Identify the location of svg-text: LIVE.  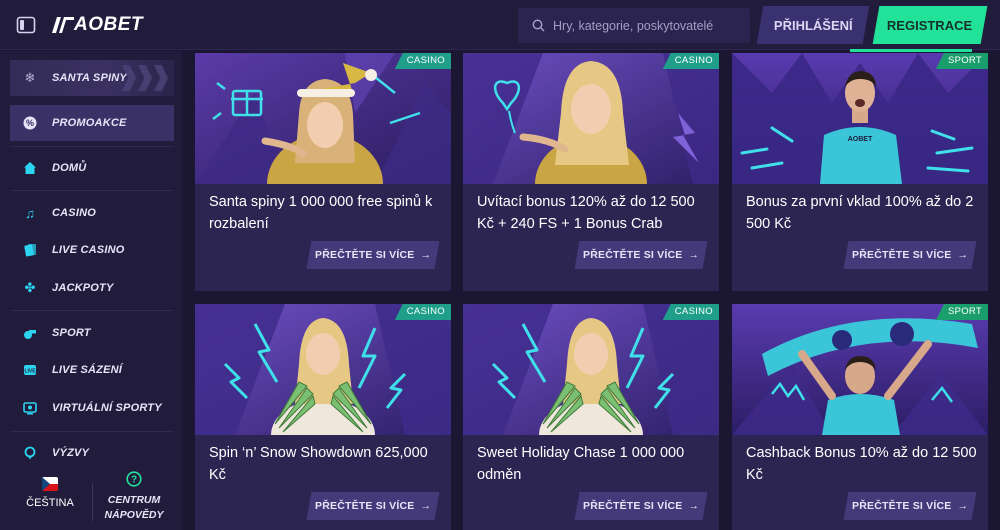
(30, 372).